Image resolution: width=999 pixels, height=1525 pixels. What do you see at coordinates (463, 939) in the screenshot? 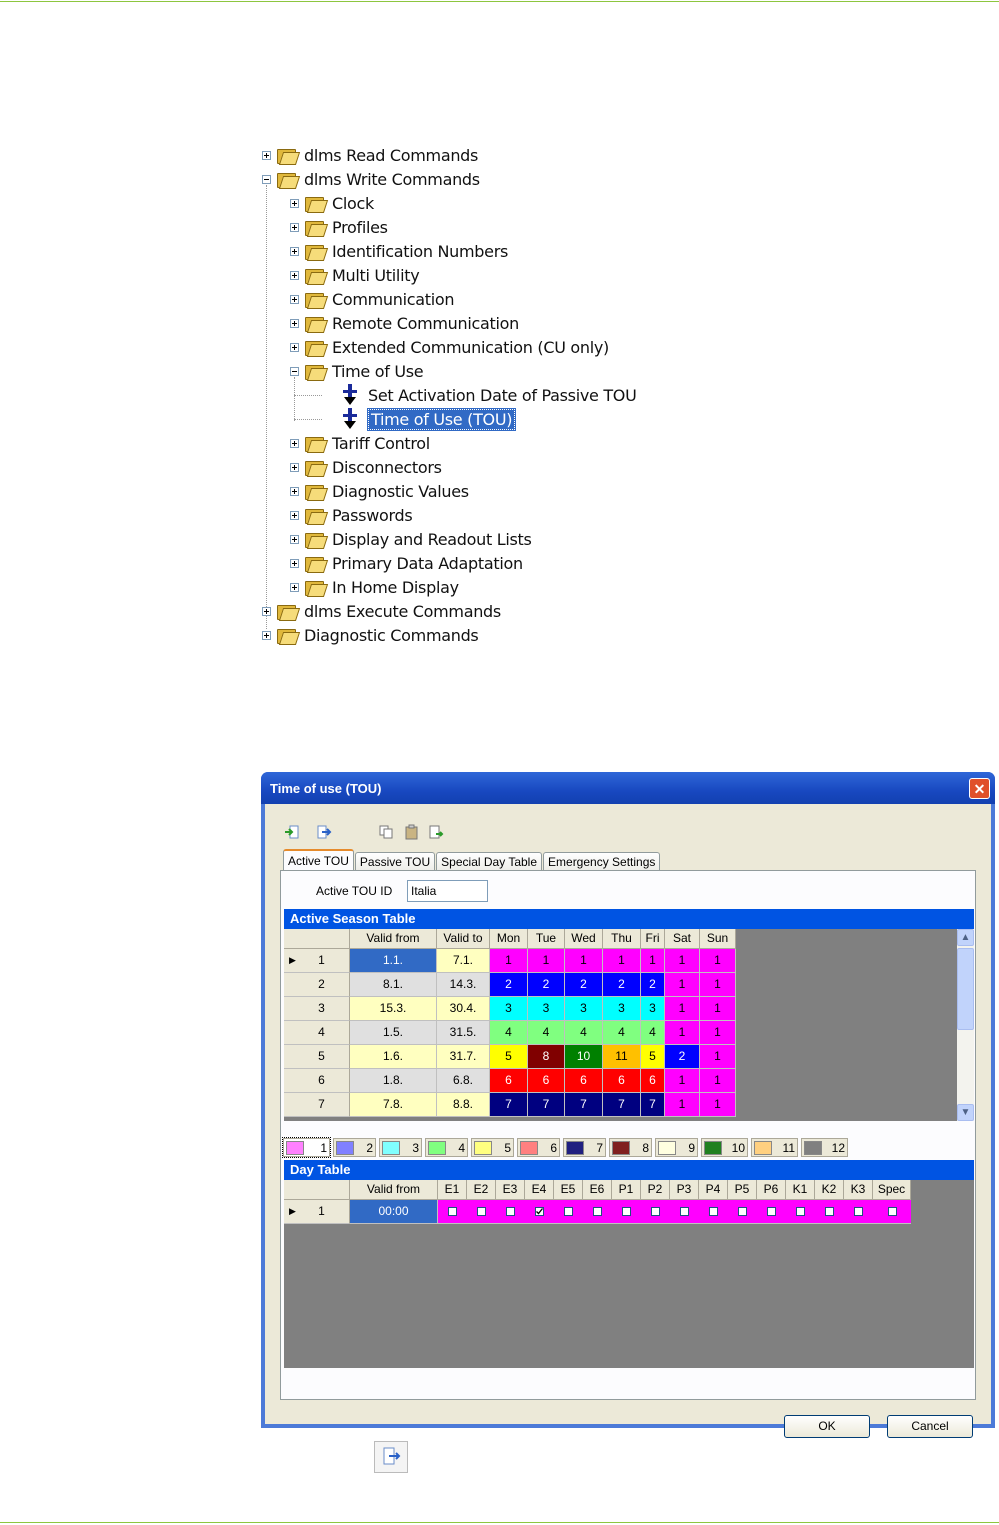
I see `column-header: Valid to` at bounding box center [463, 939].